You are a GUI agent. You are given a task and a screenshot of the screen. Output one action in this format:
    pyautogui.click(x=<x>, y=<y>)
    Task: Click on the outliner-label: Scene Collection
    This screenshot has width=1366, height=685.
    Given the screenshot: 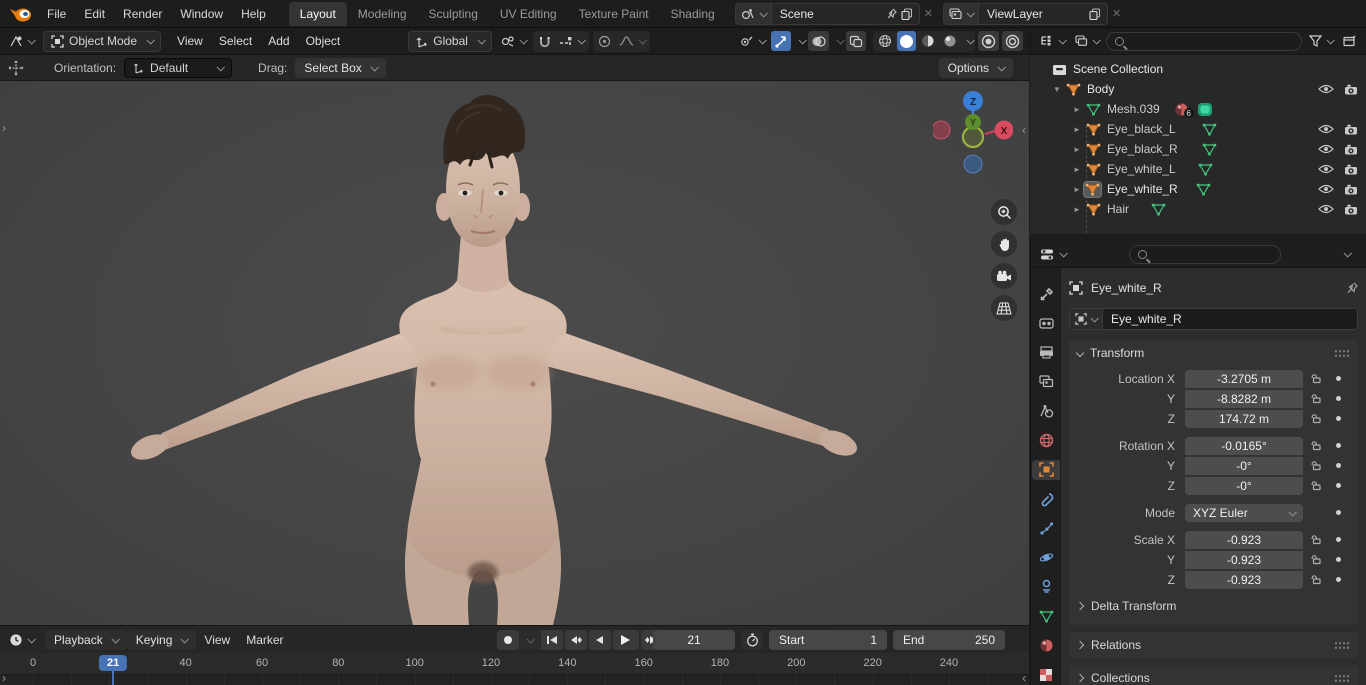 What is the action you would take?
    pyautogui.click(x=1118, y=69)
    